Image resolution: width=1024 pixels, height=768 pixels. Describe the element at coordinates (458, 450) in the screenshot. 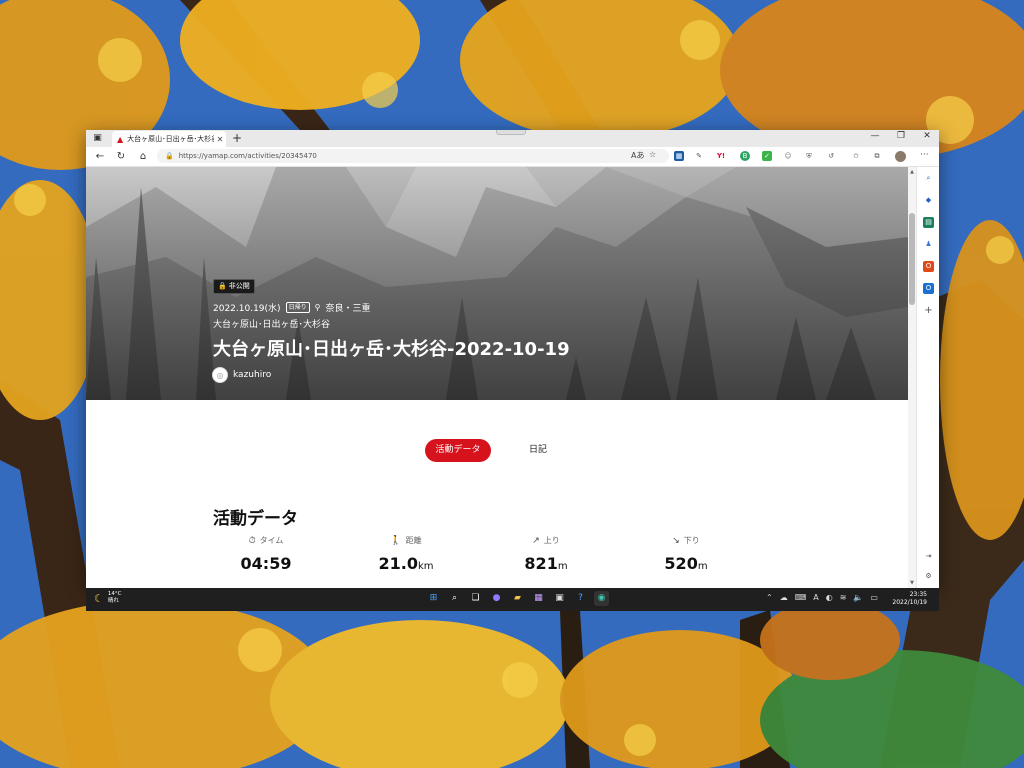

I see `tab-activity-data: 活動データ` at that location.